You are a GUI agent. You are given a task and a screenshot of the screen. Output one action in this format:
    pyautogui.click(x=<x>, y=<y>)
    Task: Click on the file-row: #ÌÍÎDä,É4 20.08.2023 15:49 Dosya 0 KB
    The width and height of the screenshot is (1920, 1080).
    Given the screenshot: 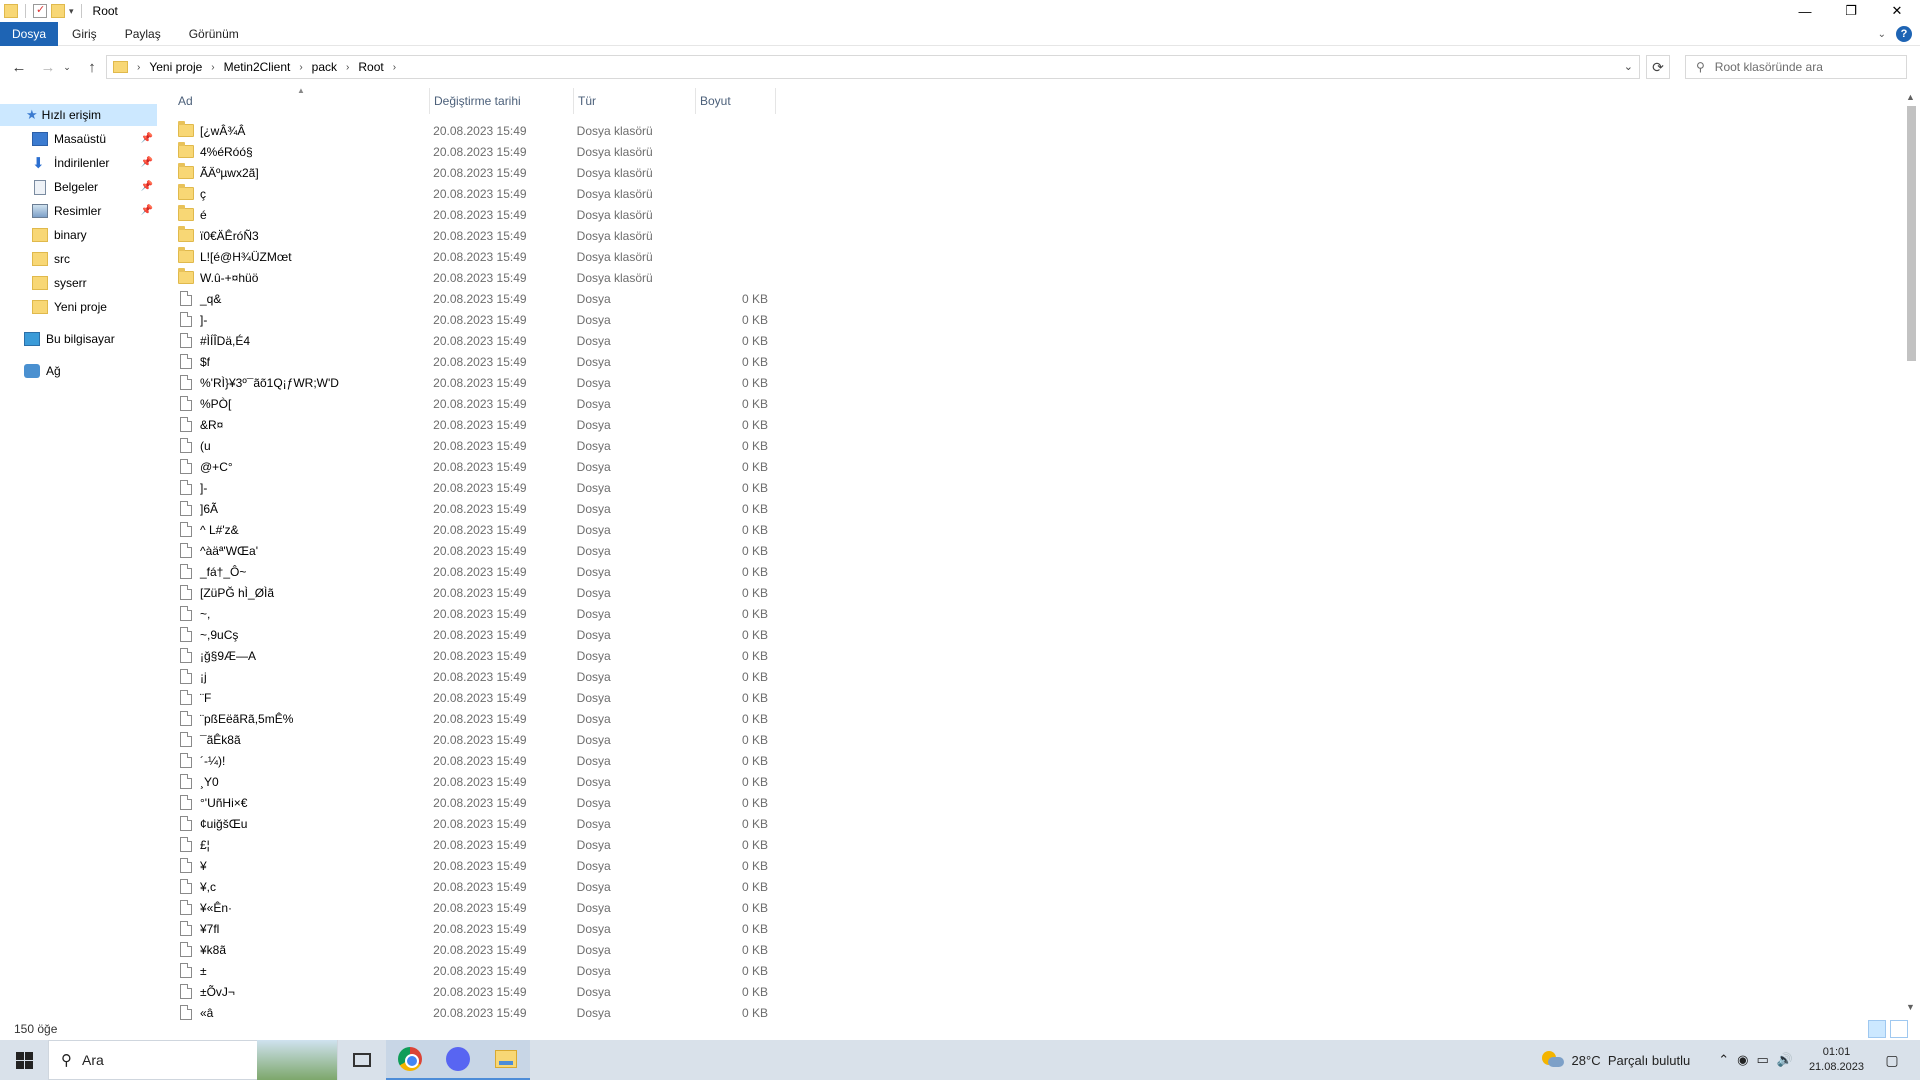 What is the action you would take?
    pyautogui.click(x=474, y=340)
    